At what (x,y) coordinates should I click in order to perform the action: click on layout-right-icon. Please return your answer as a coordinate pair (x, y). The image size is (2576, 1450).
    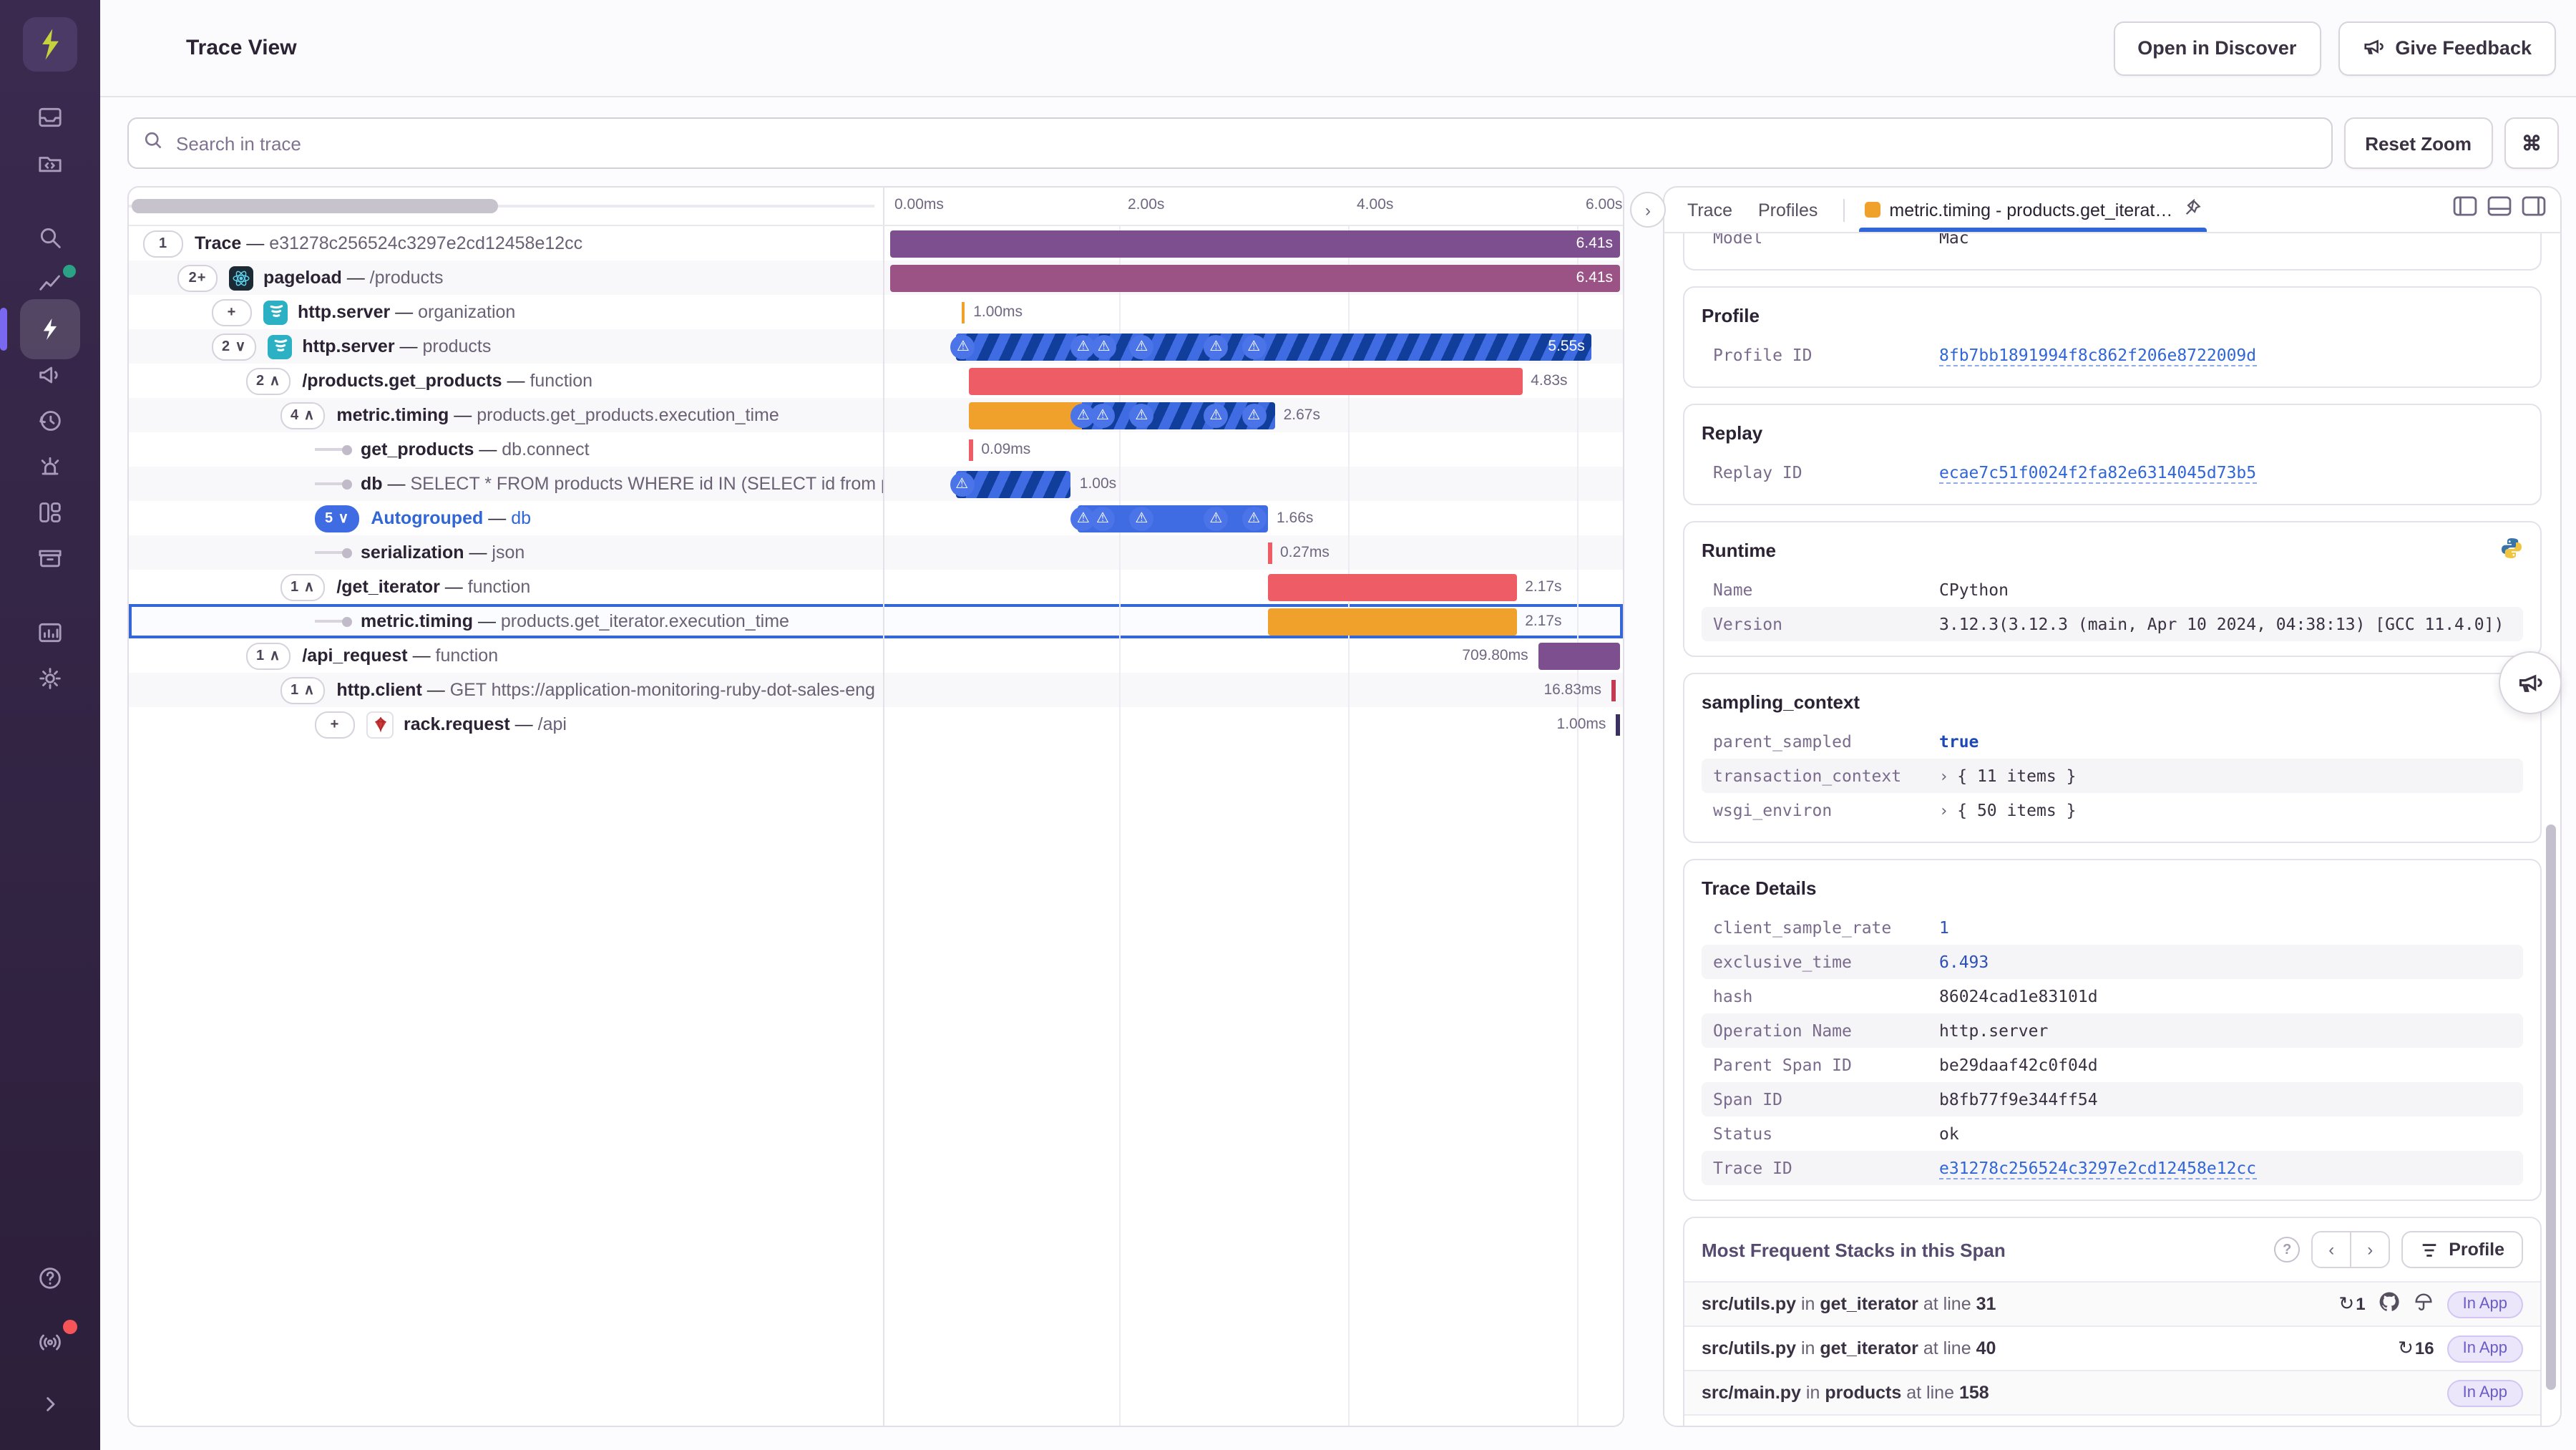
    Looking at the image, I should click on (2534, 209).